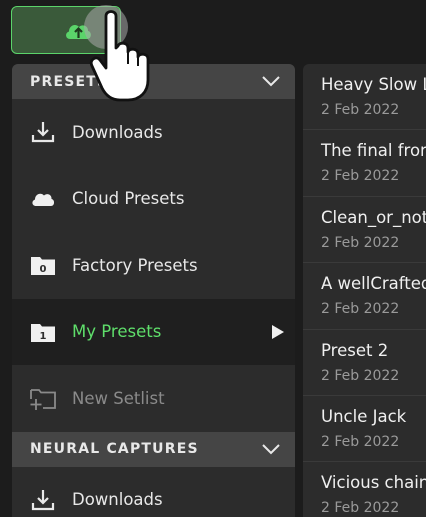  Describe the element at coordinates (43, 199) in the screenshot. I see `cloud-icon` at that location.